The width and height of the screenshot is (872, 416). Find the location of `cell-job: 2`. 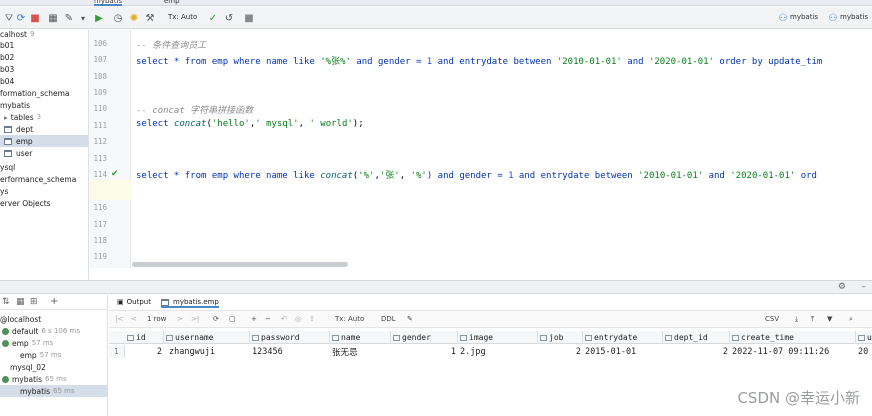

cell-job: 2 is located at coordinates (560, 351).